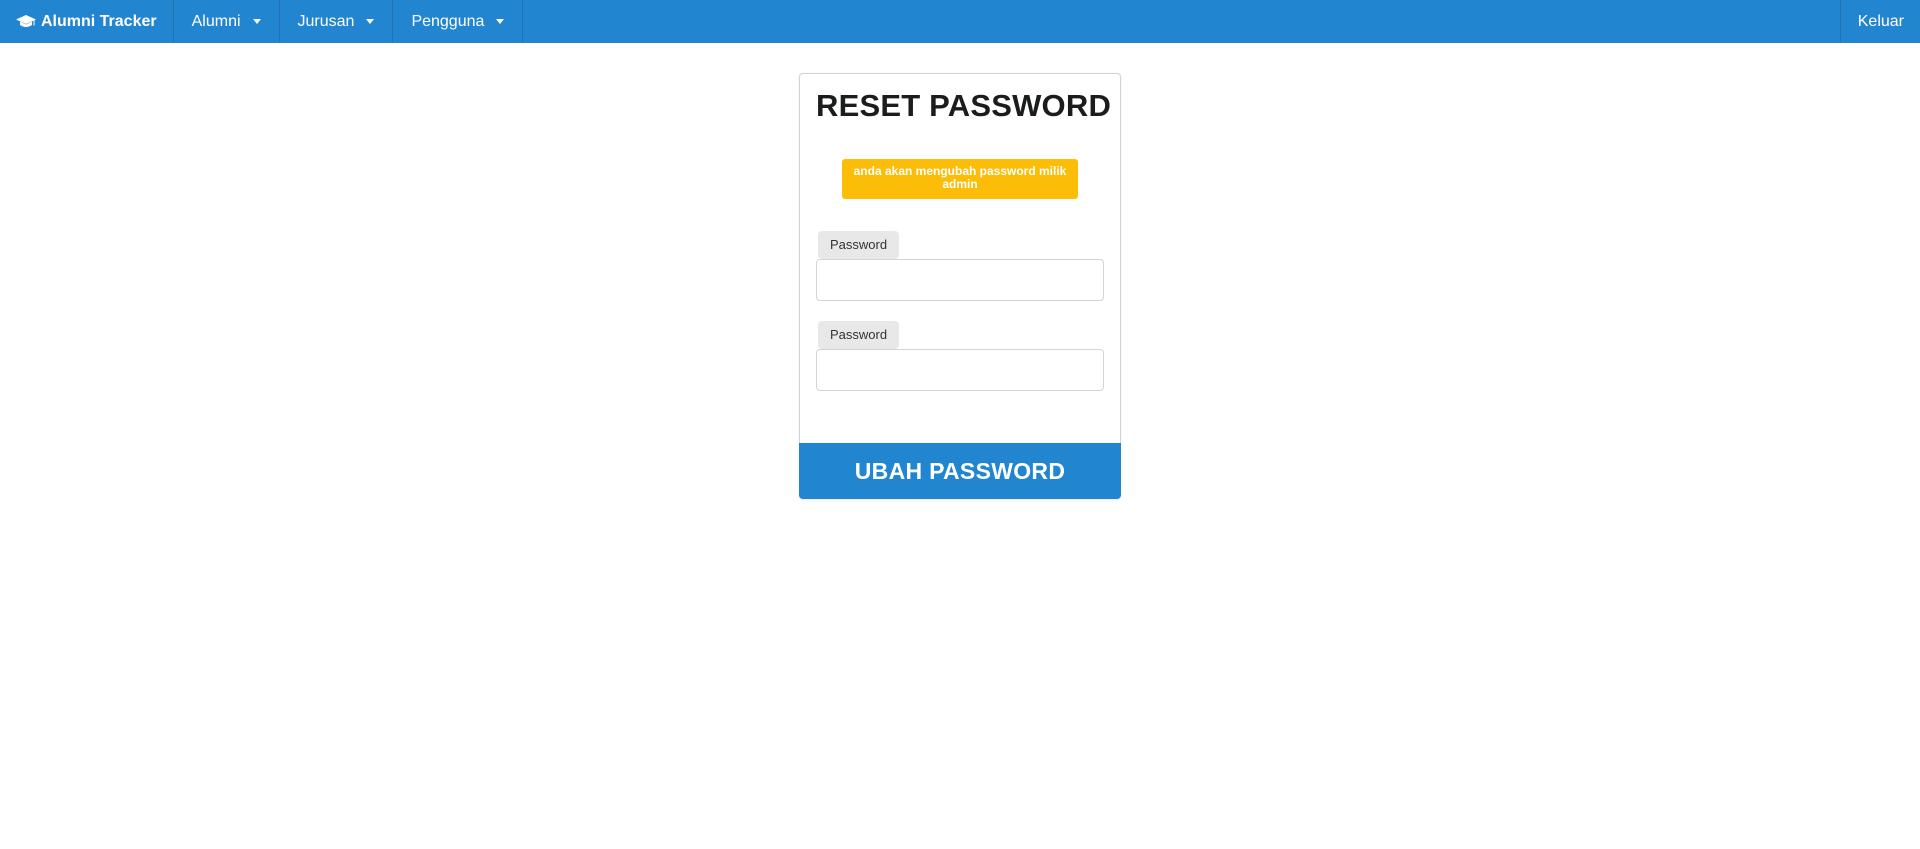 This screenshot has width=1920, height=849. What do you see at coordinates (448, 21) in the screenshot?
I see `menu-pengguna-label: Pengguna` at bounding box center [448, 21].